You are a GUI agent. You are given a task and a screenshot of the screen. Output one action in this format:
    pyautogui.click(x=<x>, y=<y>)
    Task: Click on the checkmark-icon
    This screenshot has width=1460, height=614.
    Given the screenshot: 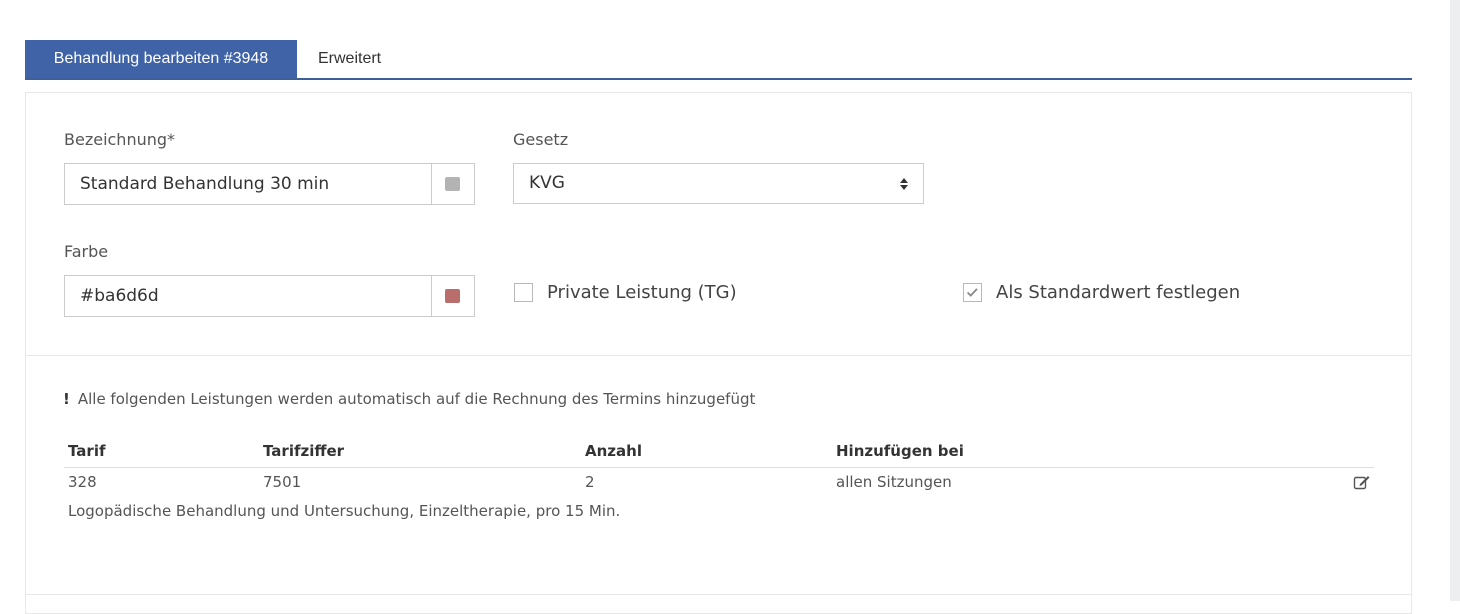 What is the action you would take?
    pyautogui.click(x=972, y=292)
    